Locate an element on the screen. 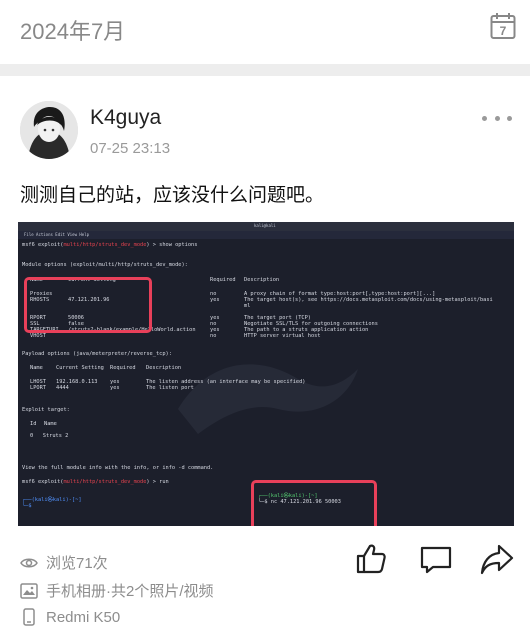 This screenshot has height=639, width=530. image-icon is located at coordinates (29, 590).